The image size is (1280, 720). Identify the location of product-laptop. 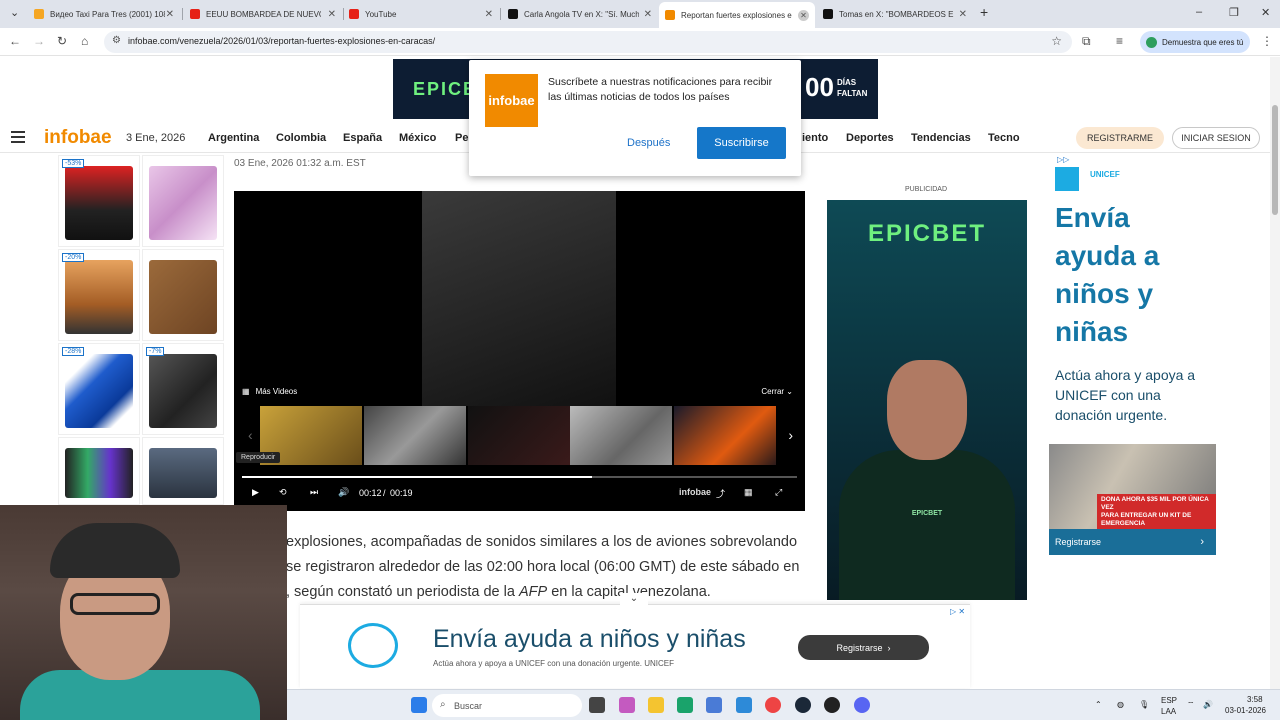
(183, 471).